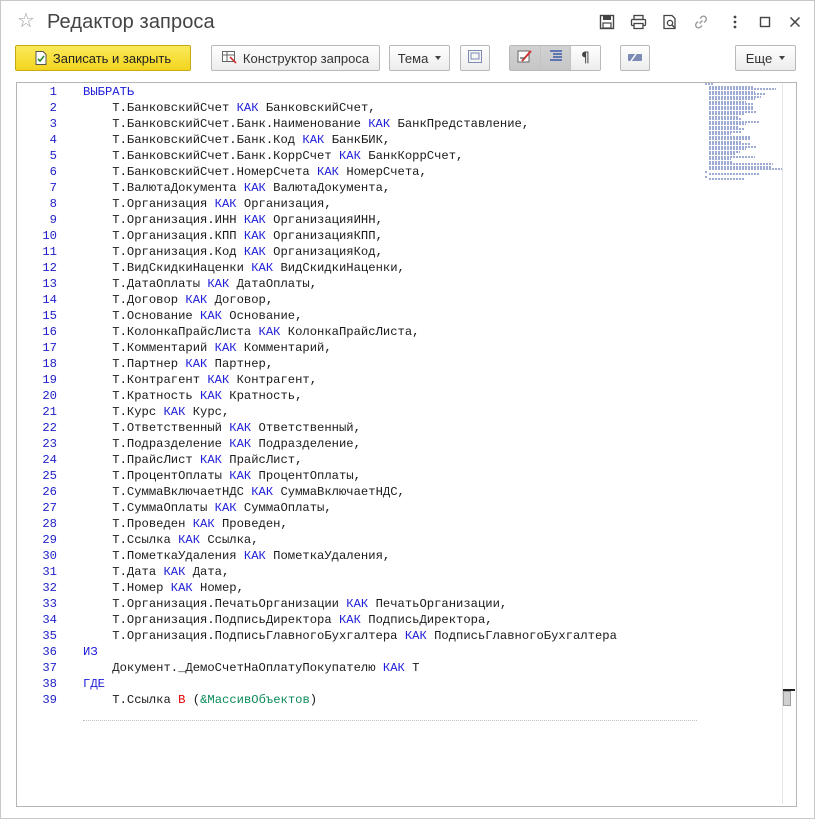 The width and height of the screenshot is (815, 819). I want to click on line-number: 38, so click(49, 684).